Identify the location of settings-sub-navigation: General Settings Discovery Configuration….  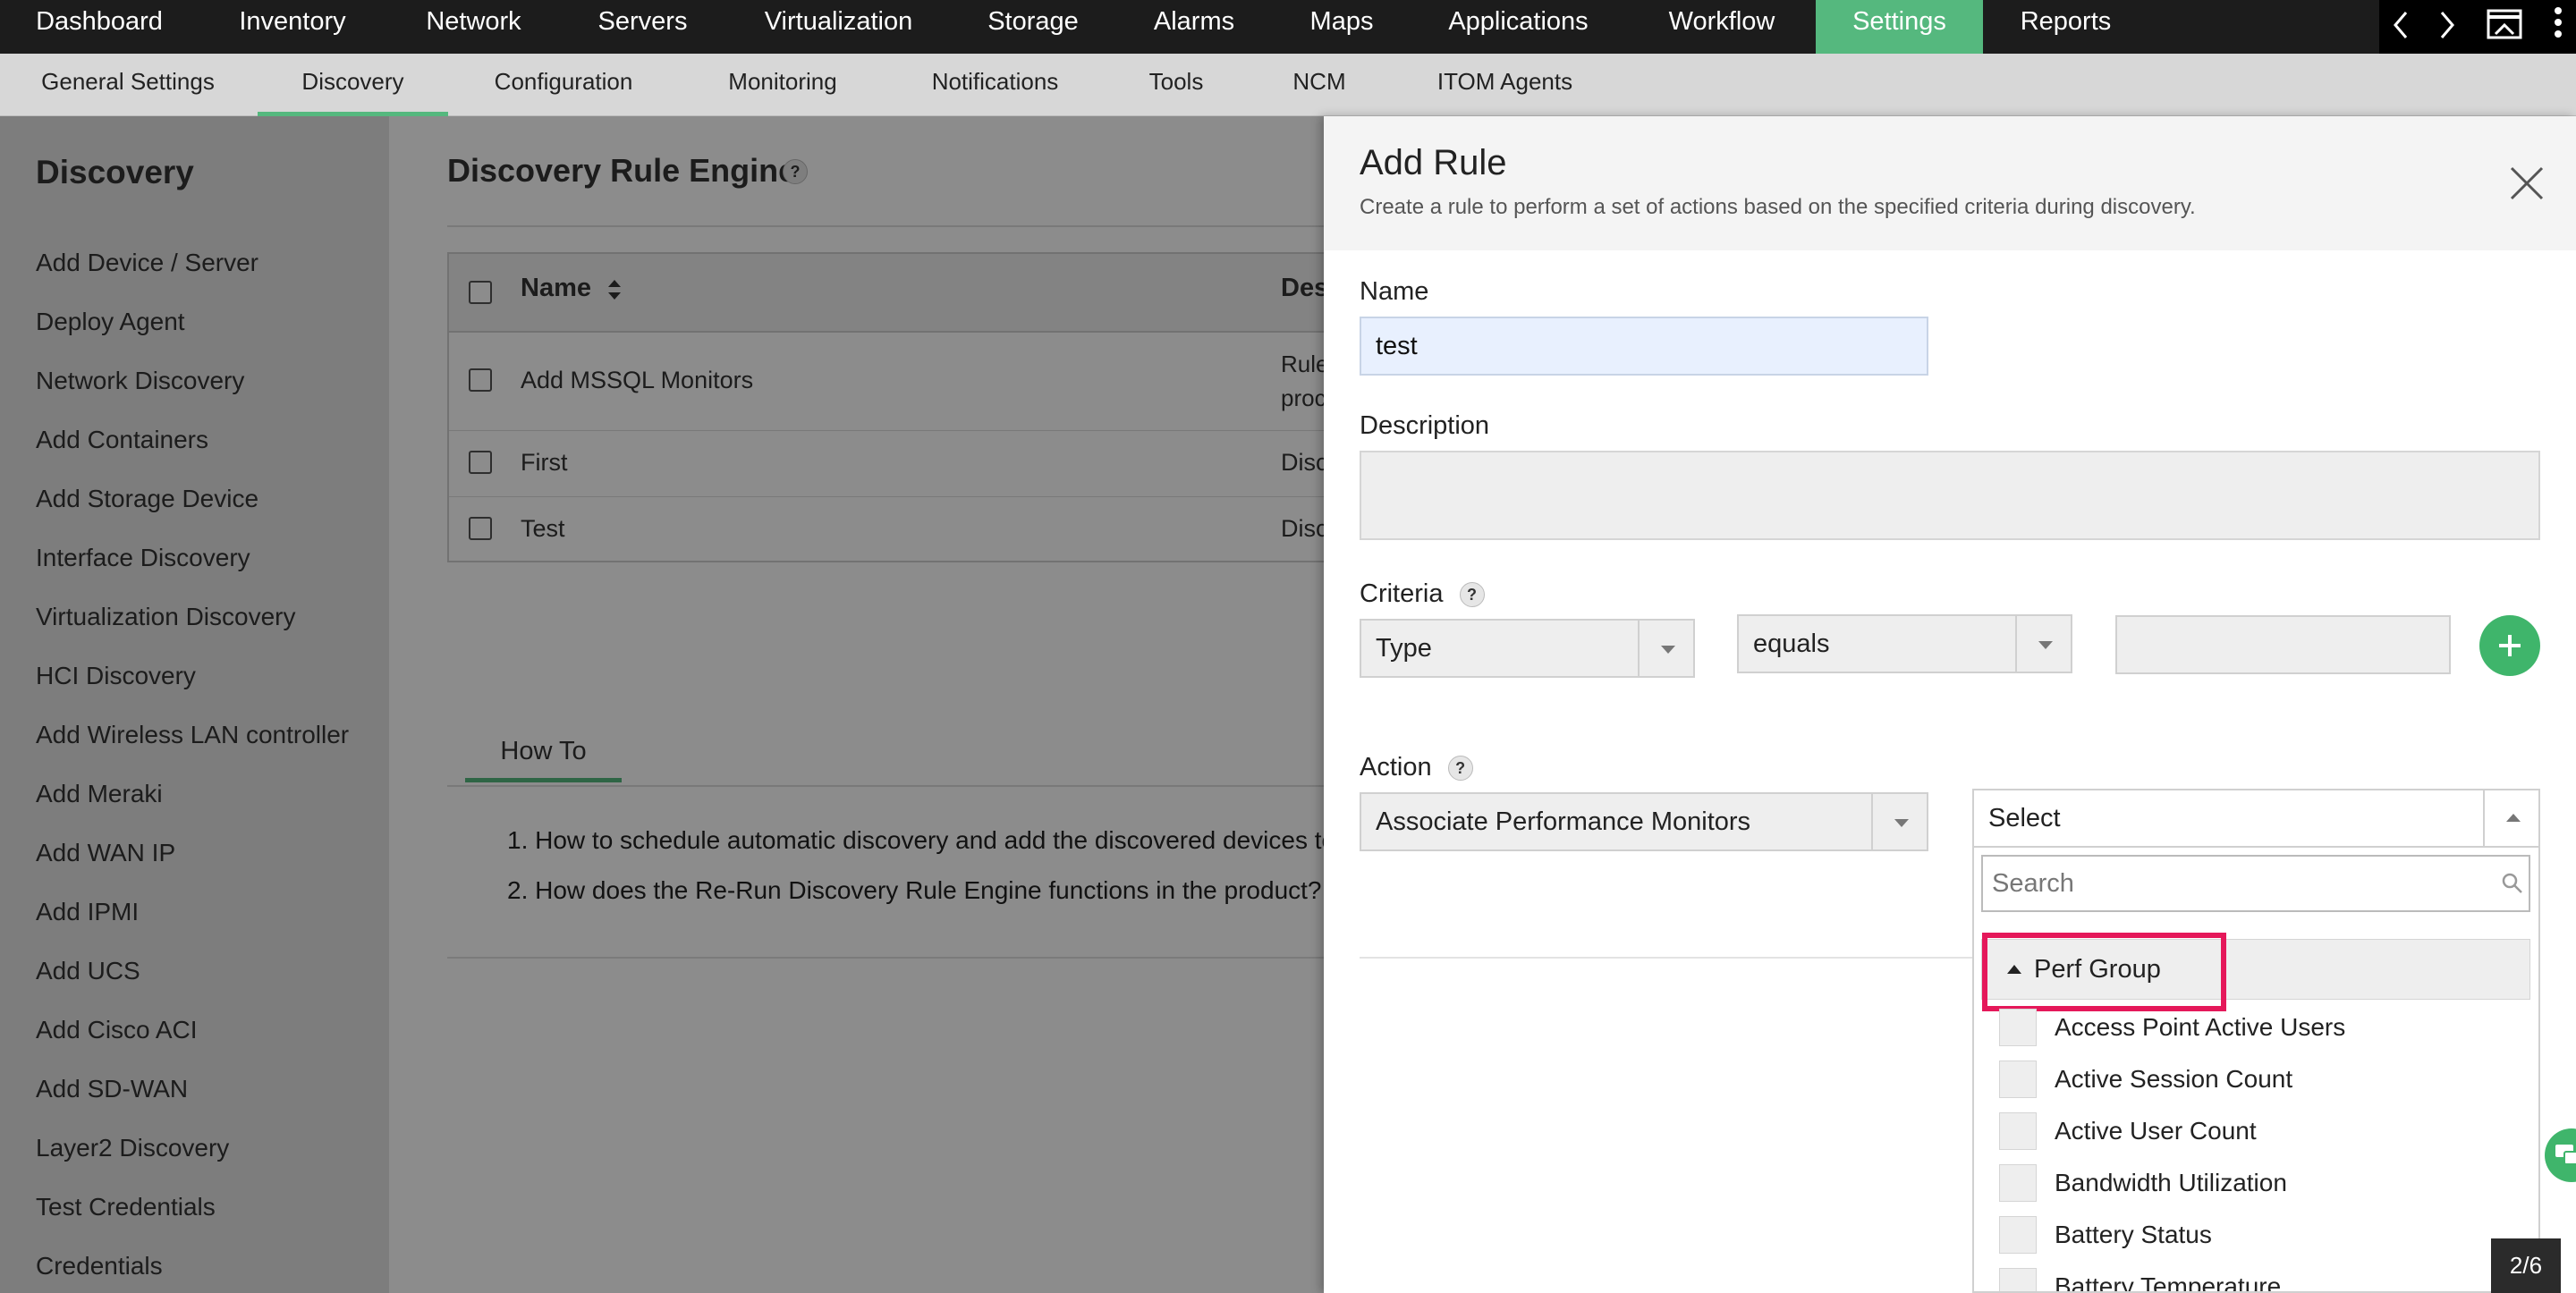
(1288, 85).